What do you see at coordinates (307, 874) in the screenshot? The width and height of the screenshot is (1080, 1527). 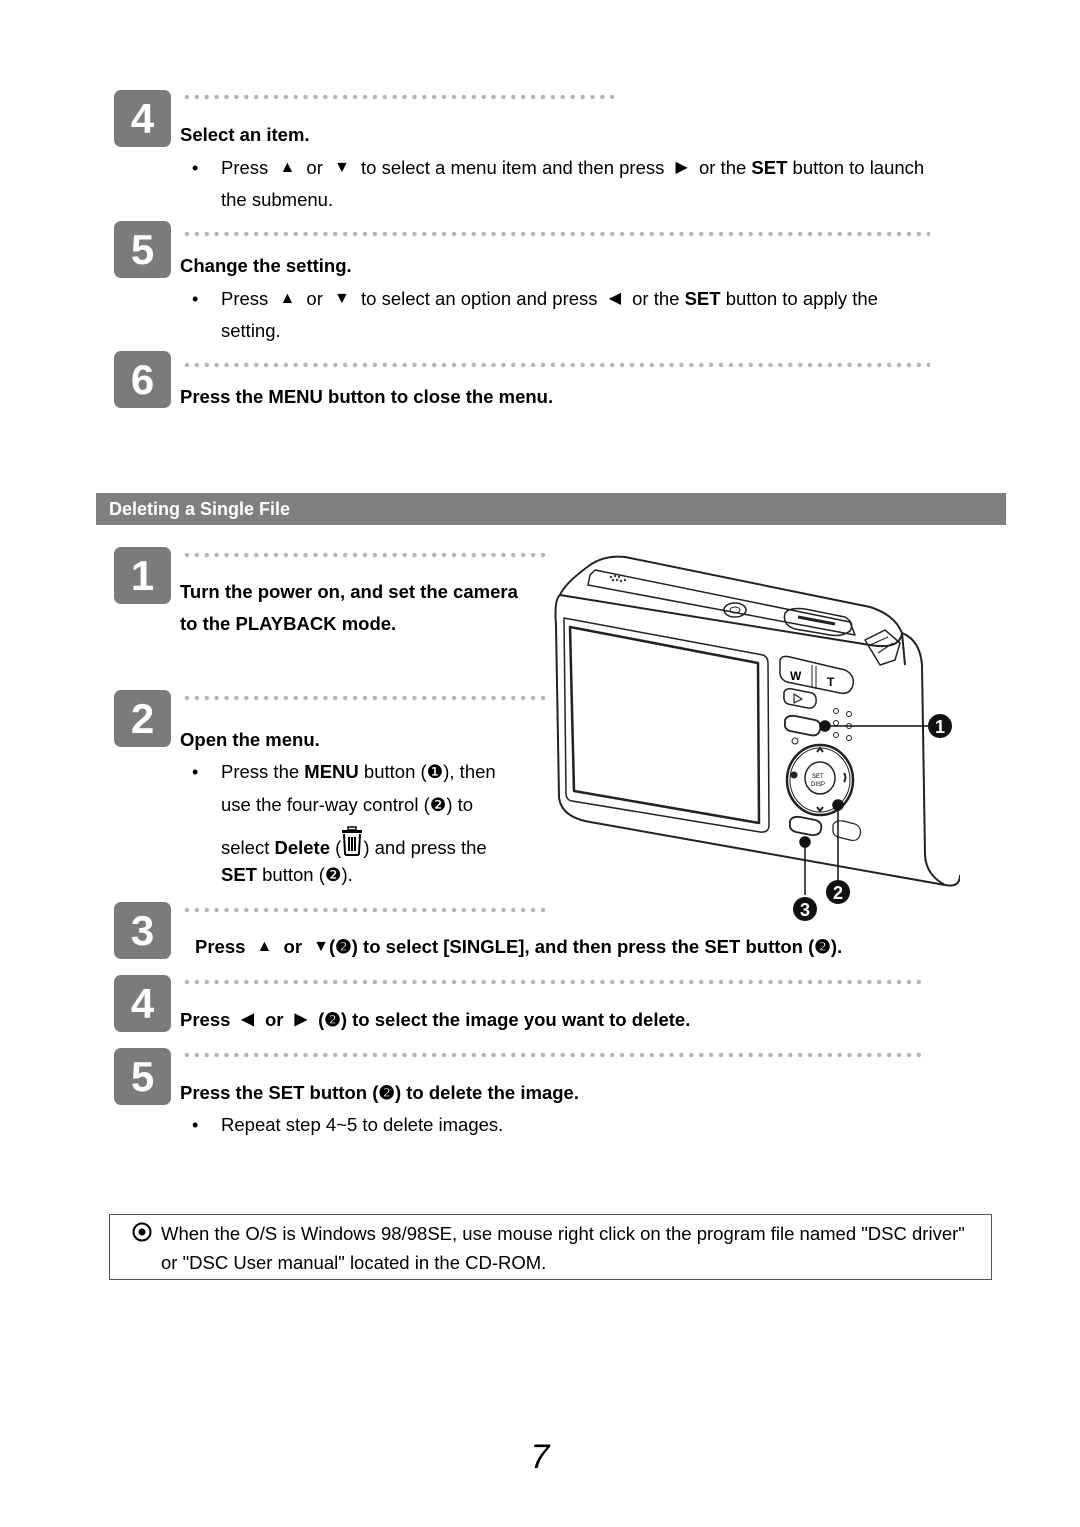 I see `text: button (❷).` at bounding box center [307, 874].